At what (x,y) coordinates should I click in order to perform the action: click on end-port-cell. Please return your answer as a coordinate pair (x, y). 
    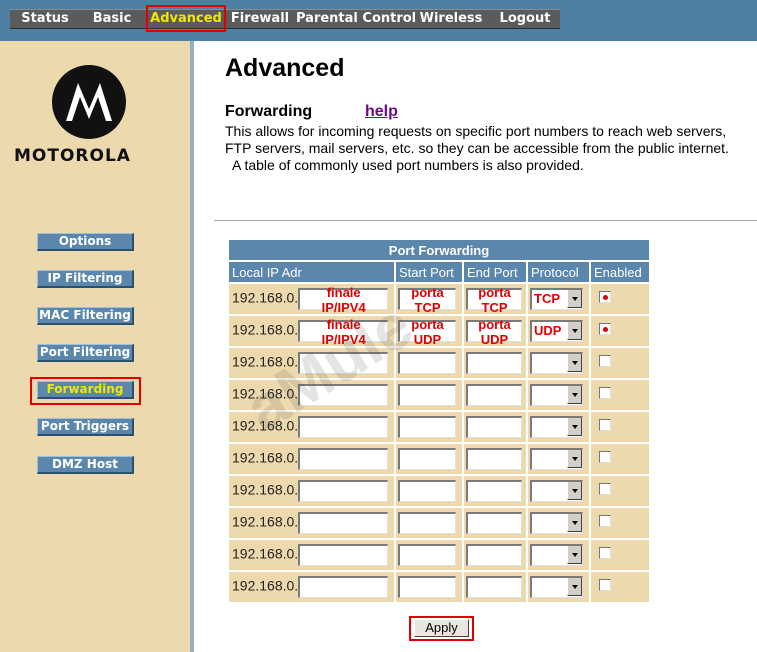
    Looking at the image, I should click on (495, 491).